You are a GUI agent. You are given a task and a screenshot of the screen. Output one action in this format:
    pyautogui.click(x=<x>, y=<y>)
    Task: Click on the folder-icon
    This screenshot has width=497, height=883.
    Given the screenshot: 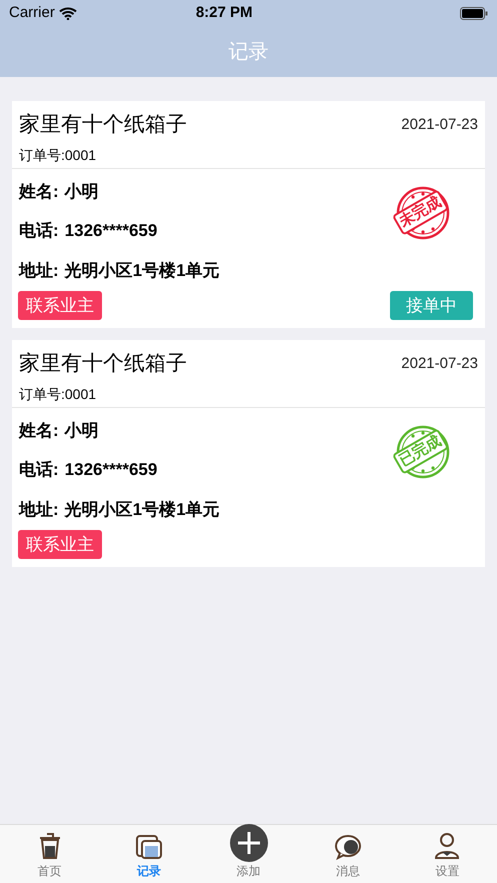 What is the action you would take?
    pyautogui.click(x=149, y=847)
    